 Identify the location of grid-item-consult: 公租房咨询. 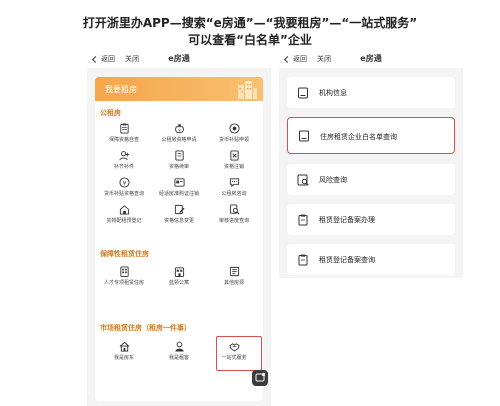
(234, 187).